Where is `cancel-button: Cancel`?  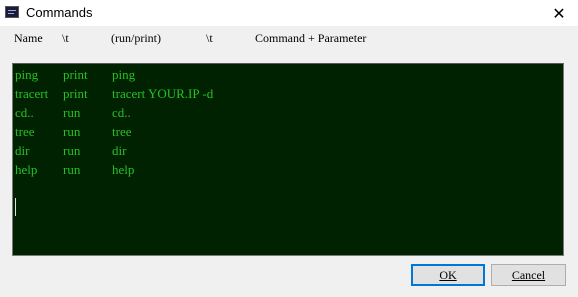
cancel-button: Cancel is located at coordinates (528, 275).